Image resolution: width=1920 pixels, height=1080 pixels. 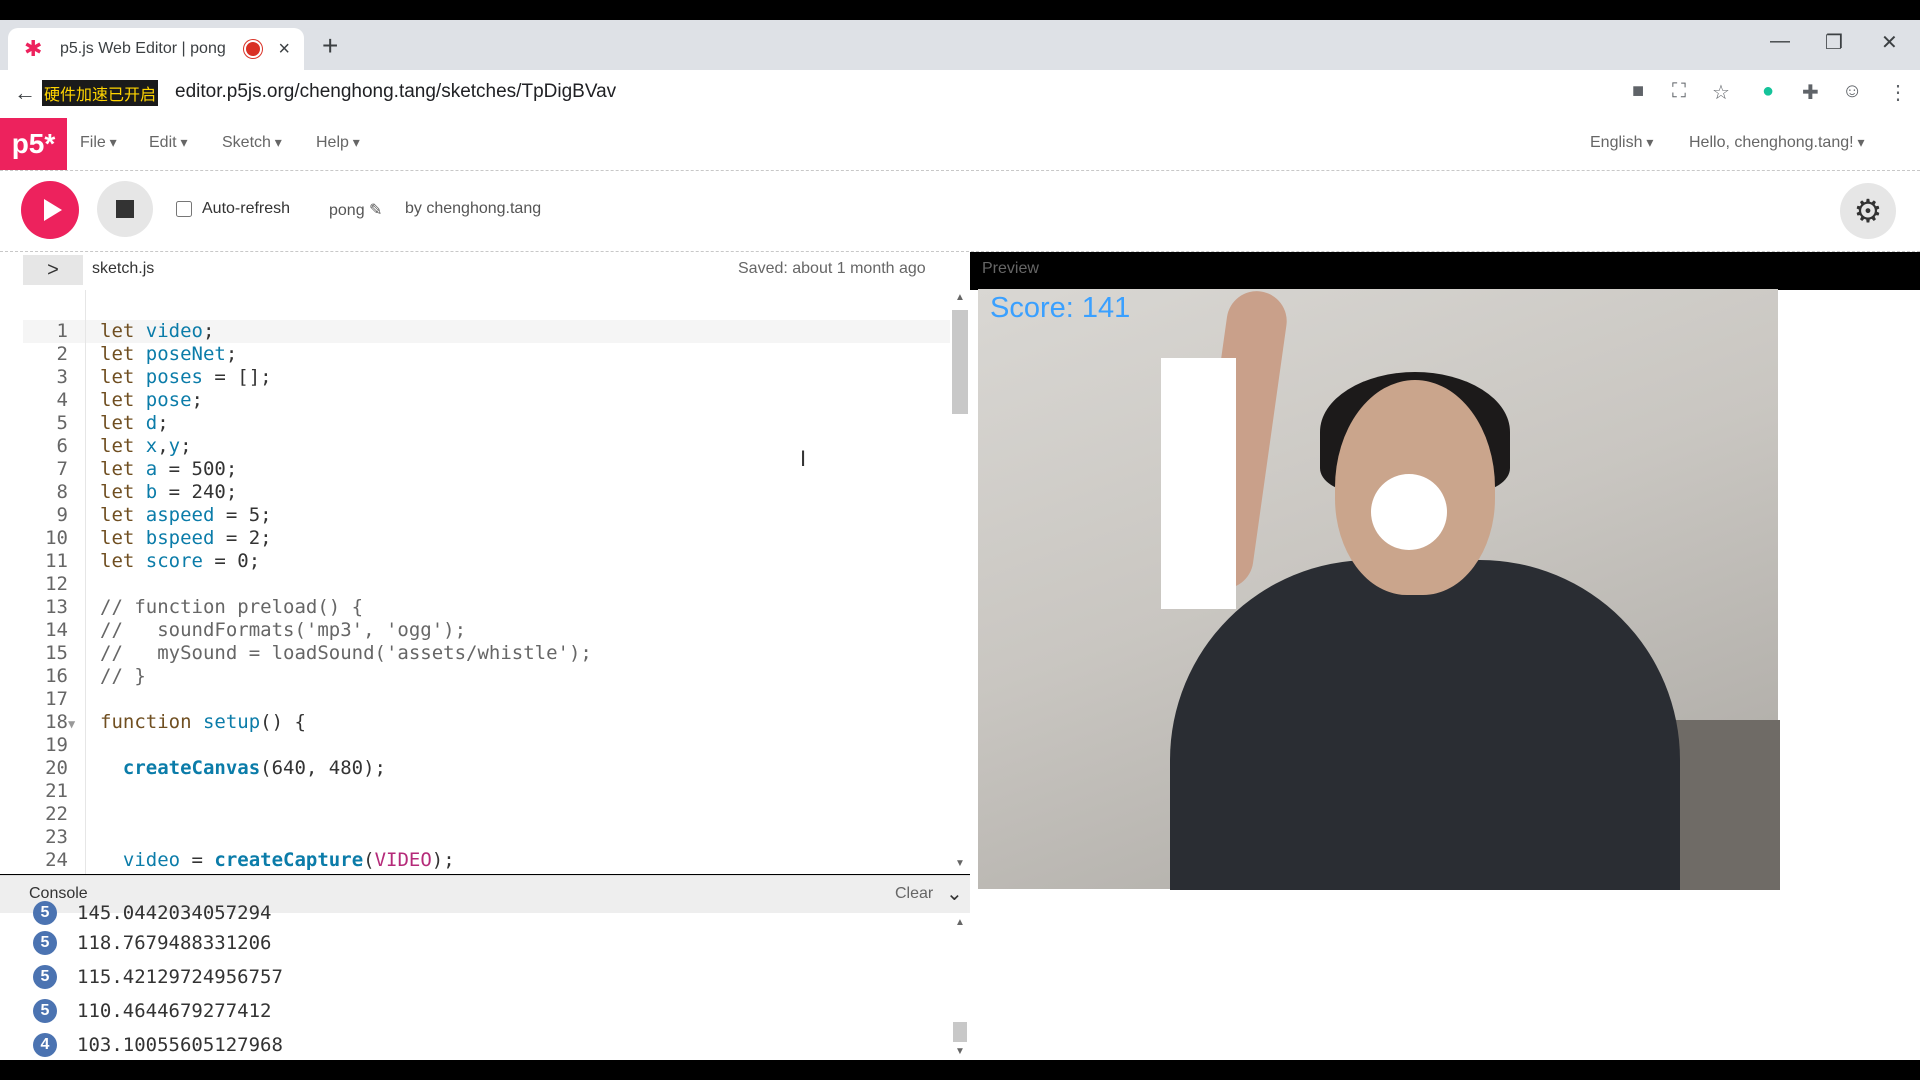 I want to click on extensions-icon: ✚, so click(x=1810, y=92).